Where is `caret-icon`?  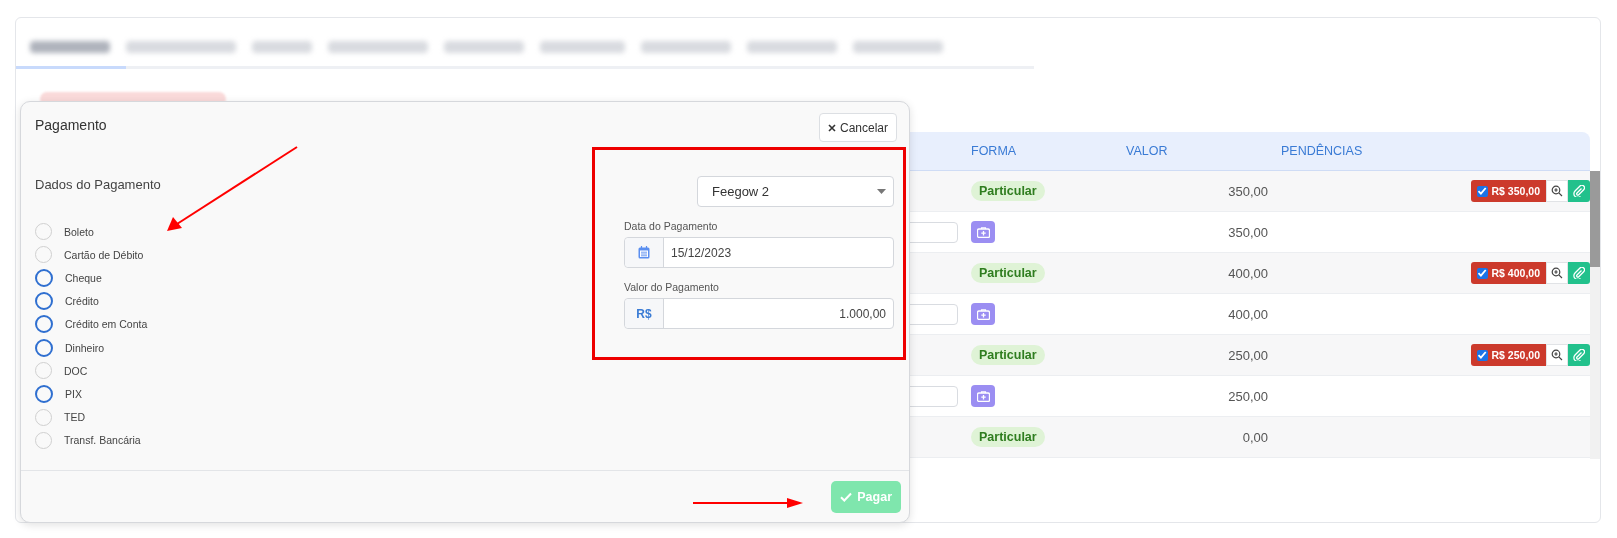 caret-icon is located at coordinates (881, 191).